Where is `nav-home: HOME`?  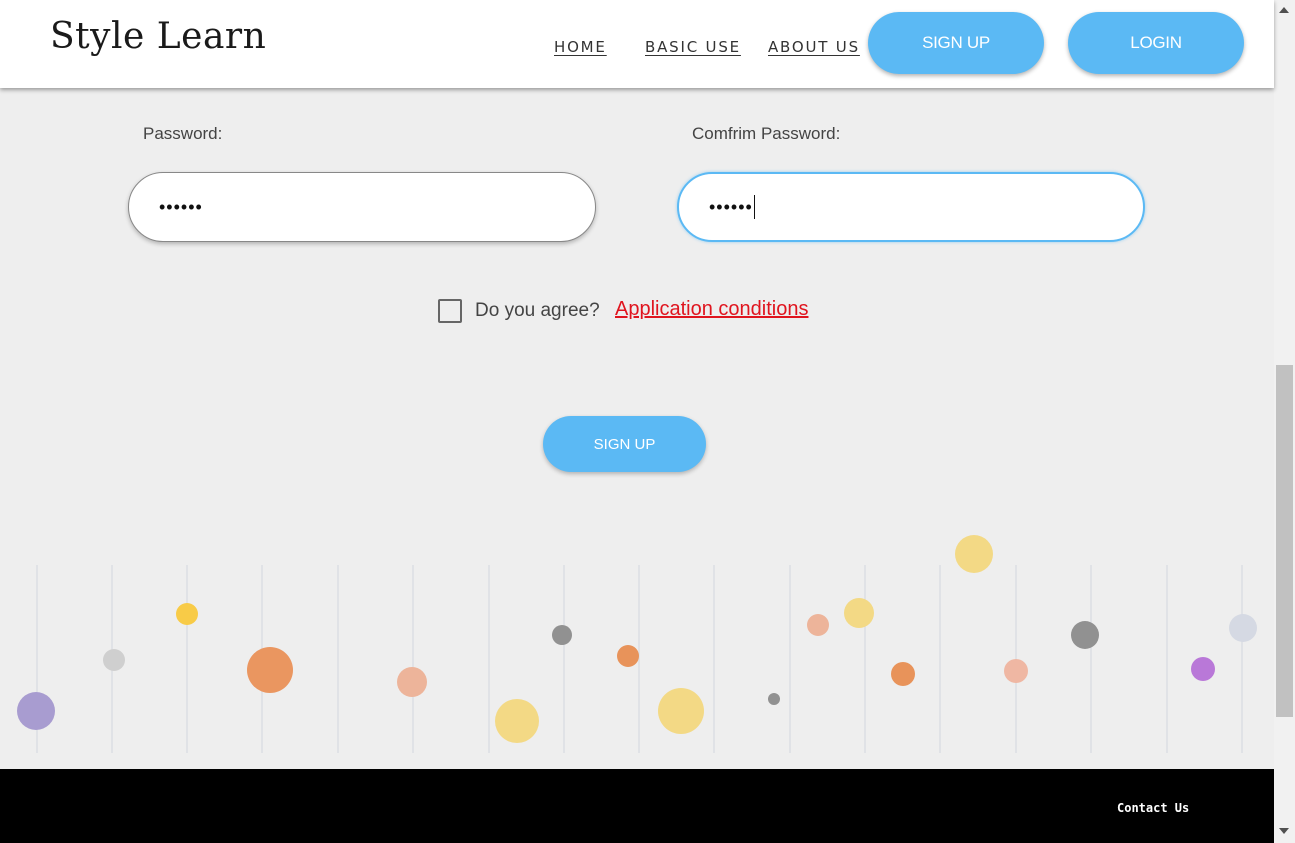
nav-home: HOME is located at coordinates (580, 47).